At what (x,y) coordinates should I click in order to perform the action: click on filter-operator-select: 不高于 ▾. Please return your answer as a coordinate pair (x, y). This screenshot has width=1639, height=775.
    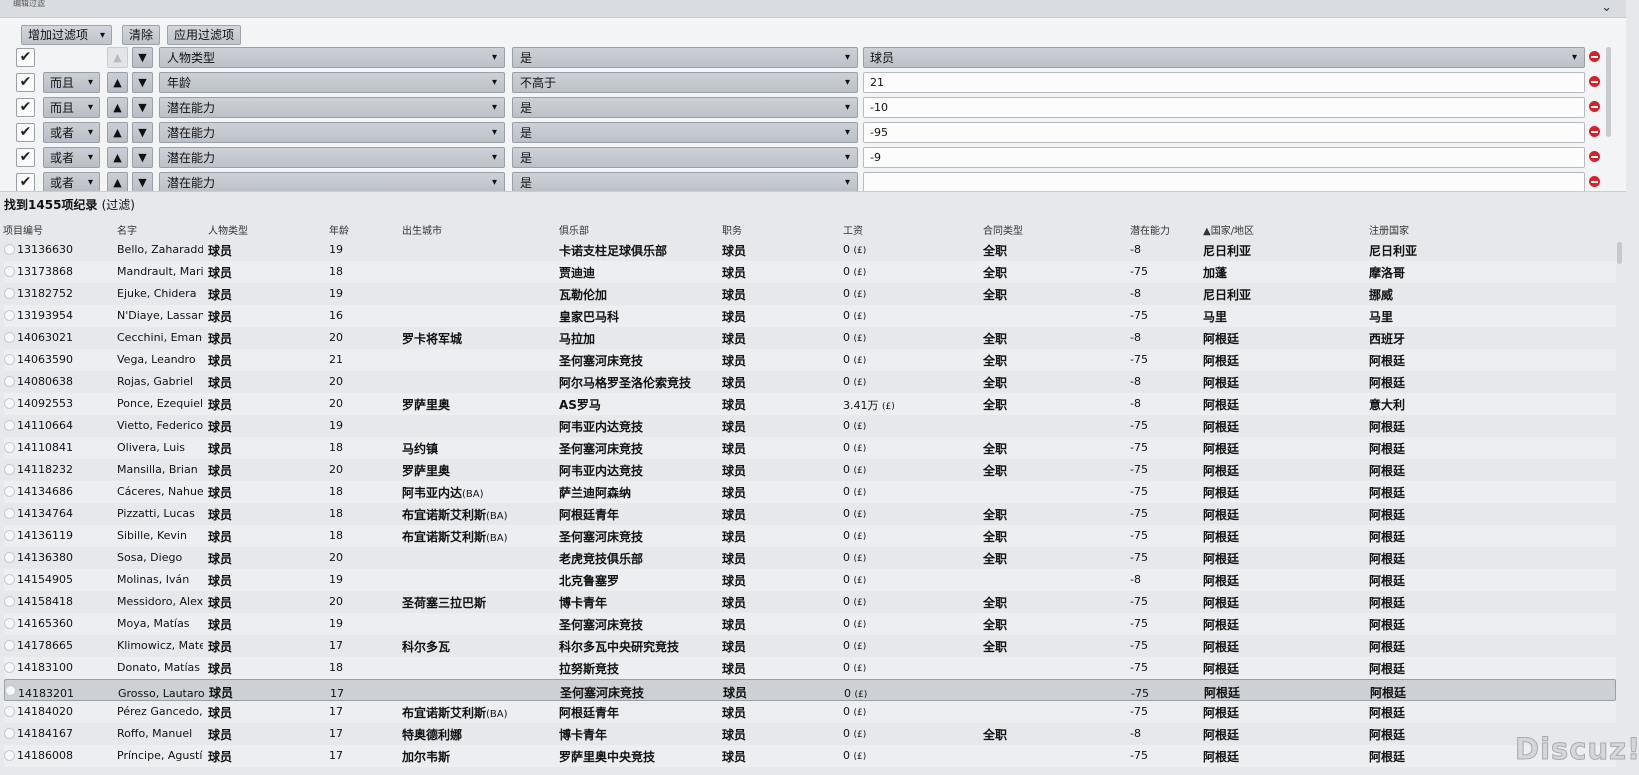
    Looking at the image, I should click on (685, 82).